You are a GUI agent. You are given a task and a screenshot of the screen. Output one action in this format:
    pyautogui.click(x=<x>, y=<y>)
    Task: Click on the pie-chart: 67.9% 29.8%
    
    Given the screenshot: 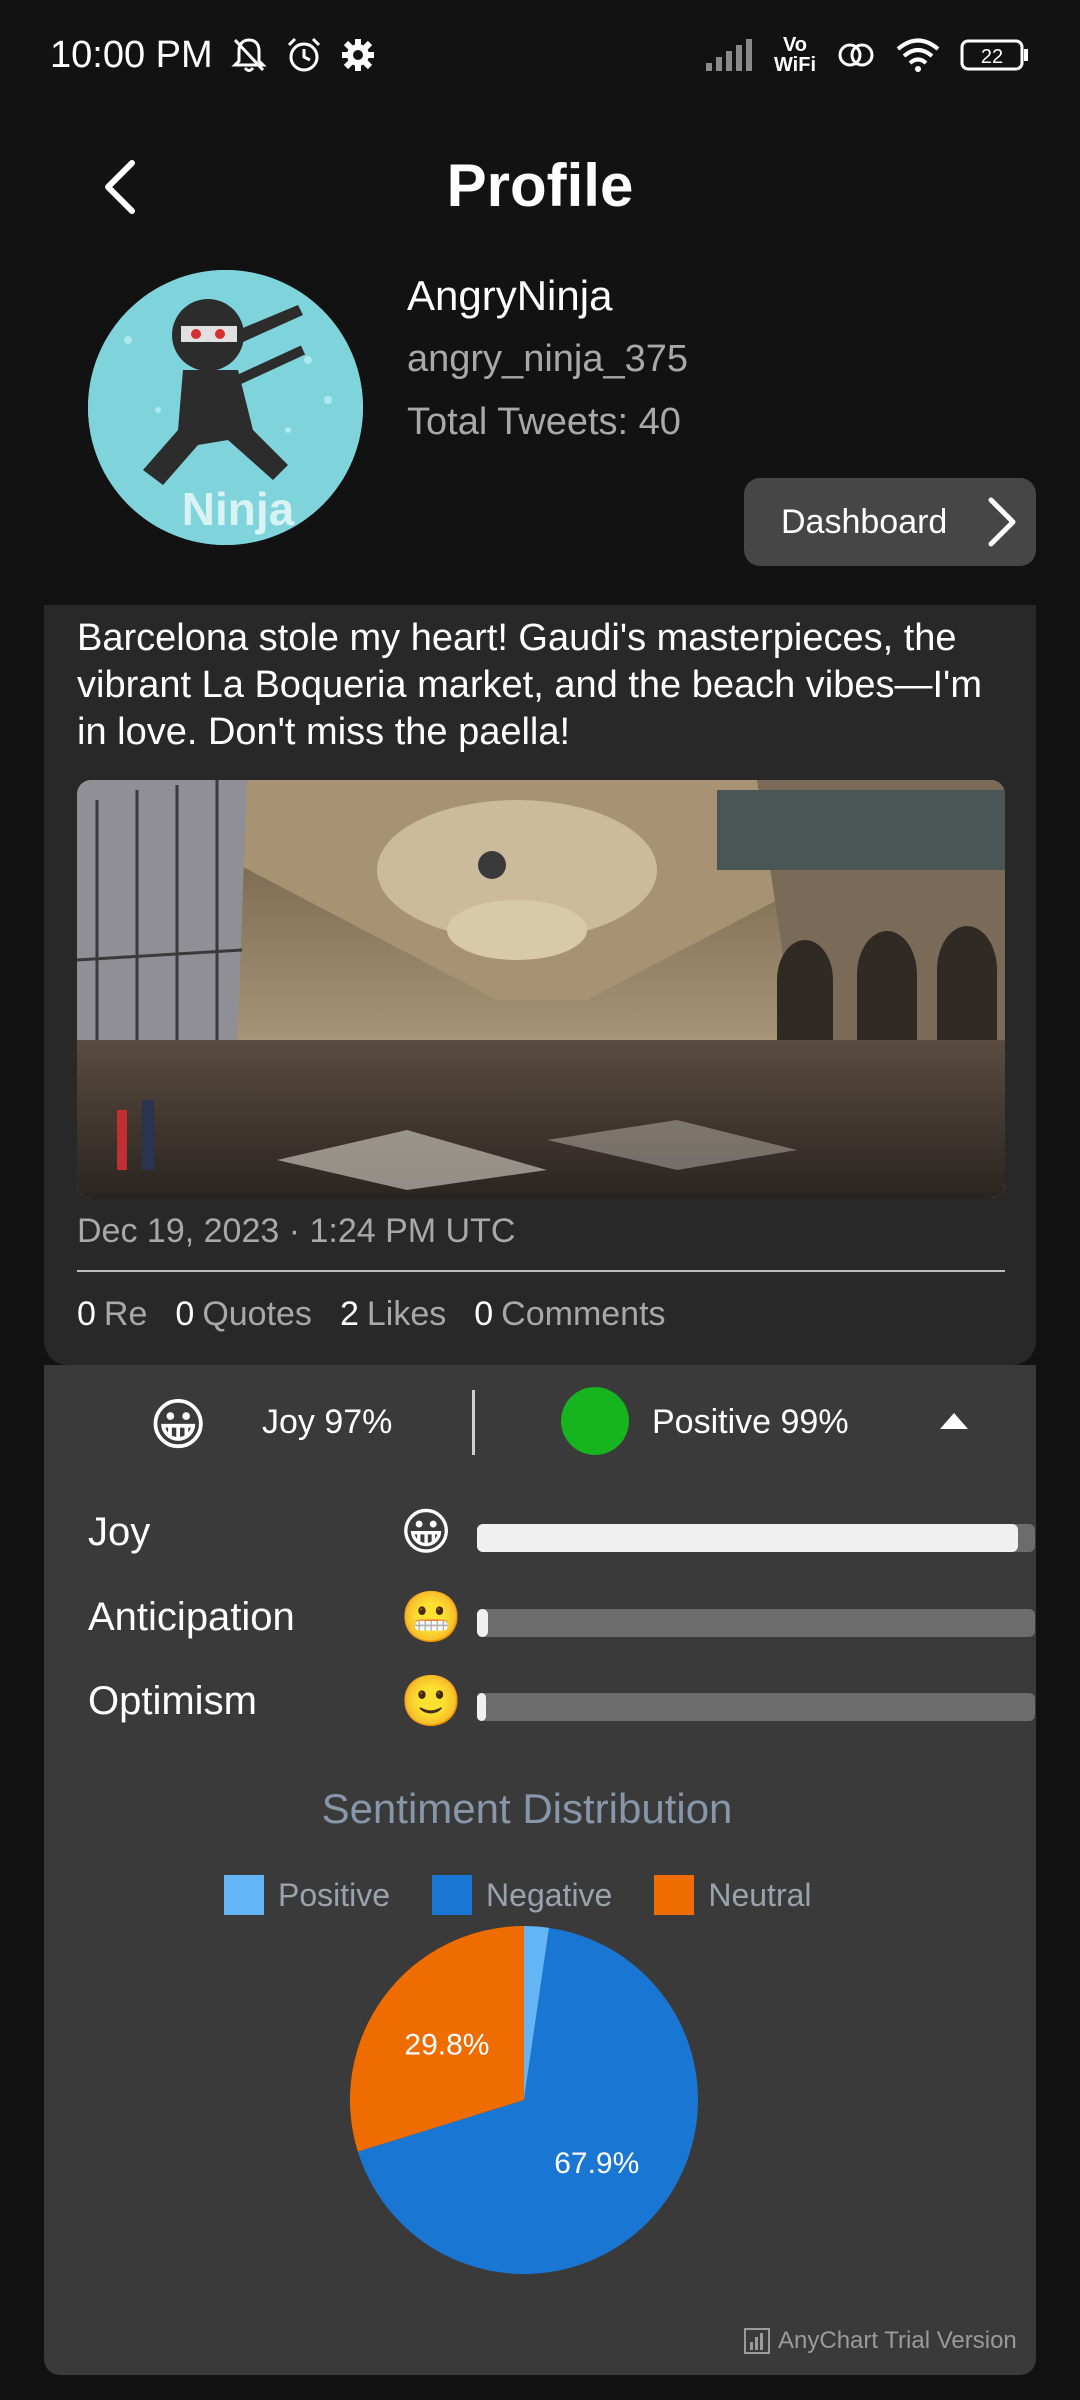 What is the action you would take?
    pyautogui.click(x=524, y=2100)
    